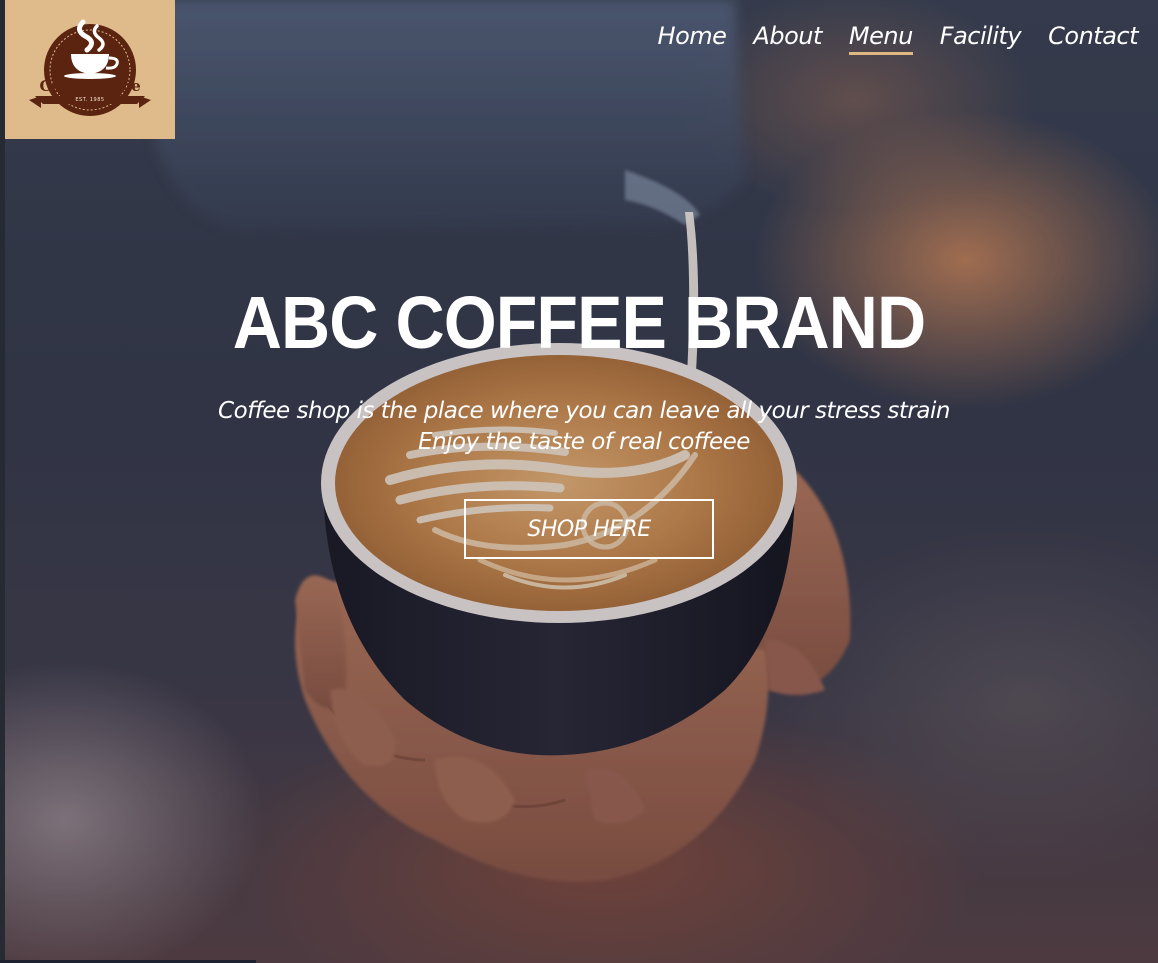 This screenshot has height=963, width=1158. Describe the element at coordinates (589, 529) in the screenshot. I see `shop-here-button: SHOP HERE` at that location.